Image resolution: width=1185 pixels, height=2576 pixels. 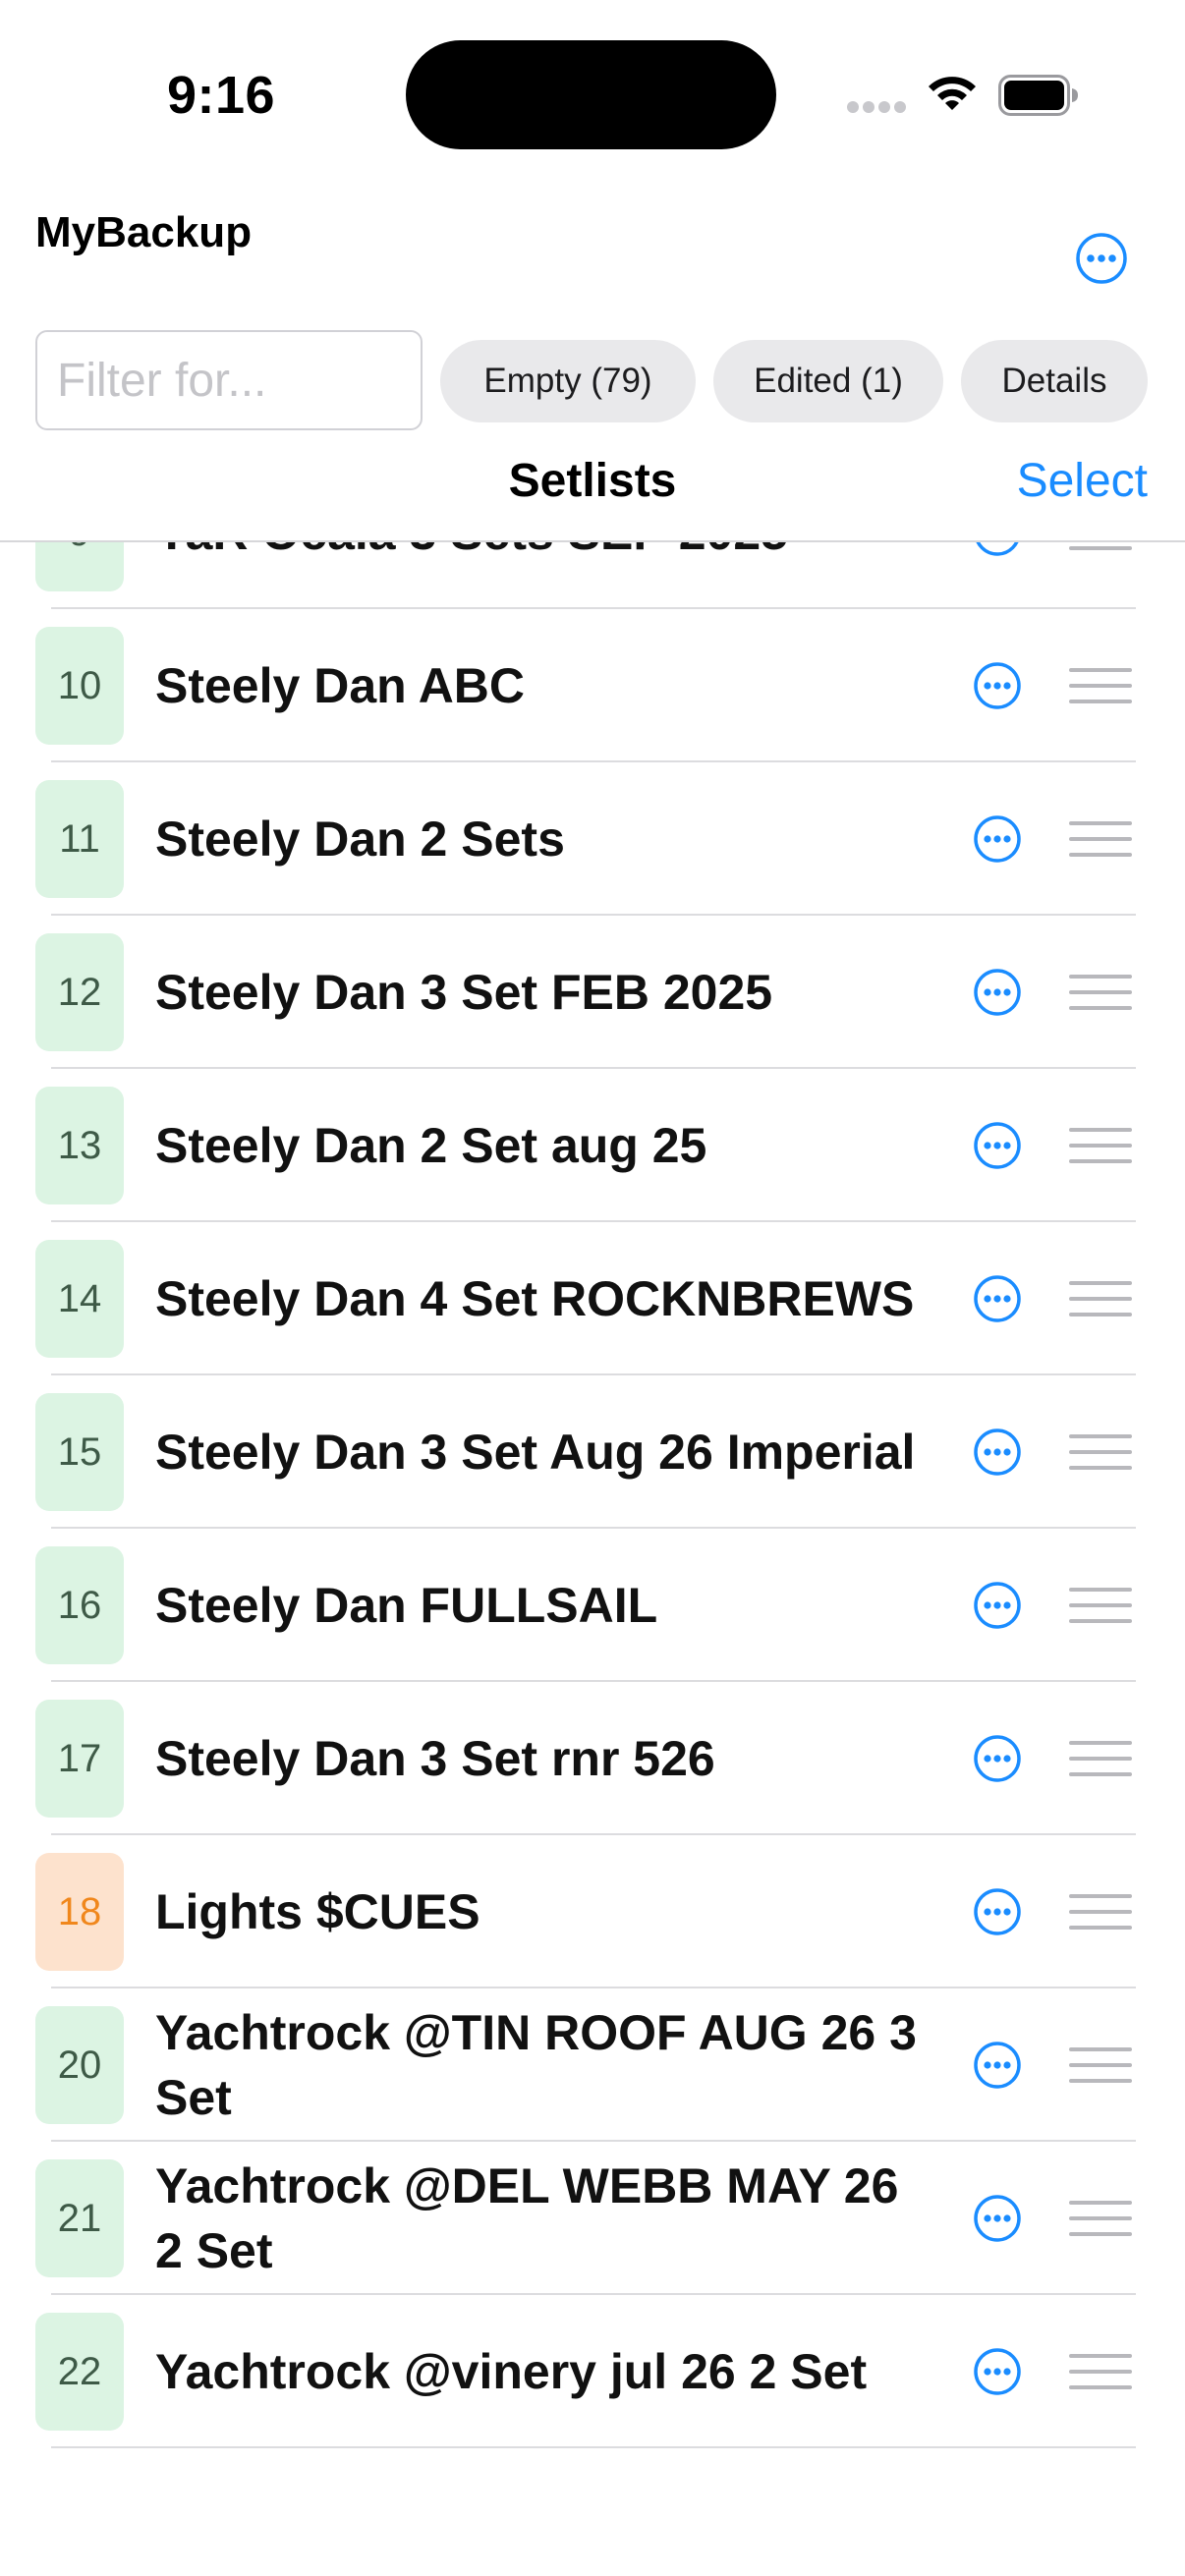 What do you see at coordinates (877, 108) in the screenshot?
I see `cellular-signal-icon` at bounding box center [877, 108].